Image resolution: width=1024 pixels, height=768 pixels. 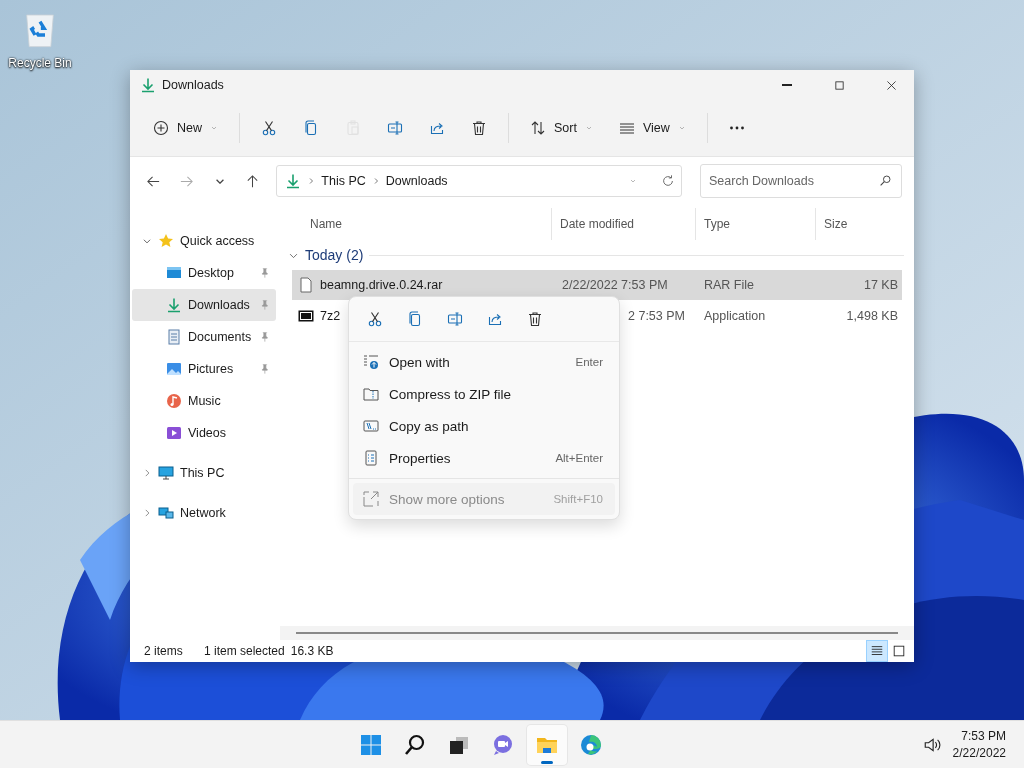 What do you see at coordinates (899, 651) in the screenshot?
I see `square-icon` at bounding box center [899, 651].